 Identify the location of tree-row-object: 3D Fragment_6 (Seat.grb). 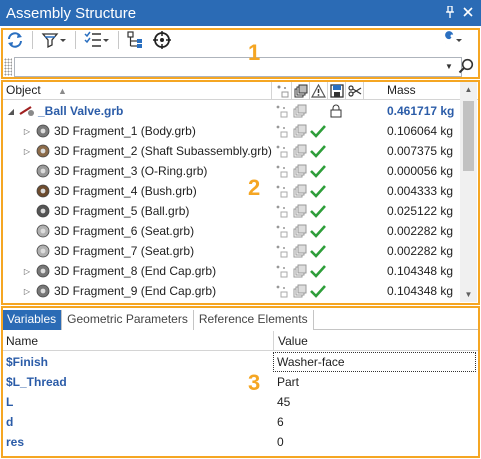
(137, 231).